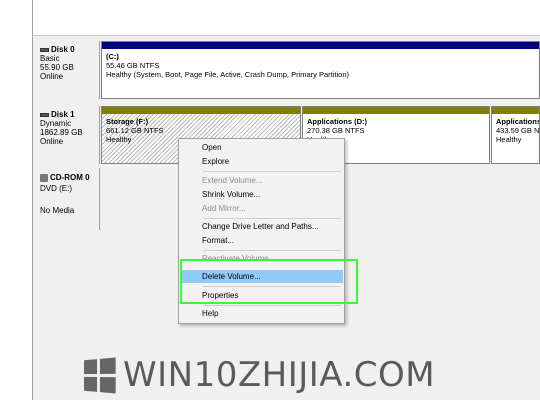 Image resolution: width=540 pixels, height=400 pixels. Describe the element at coordinates (57, 210) in the screenshot. I see `disk-status: No Media` at that location.